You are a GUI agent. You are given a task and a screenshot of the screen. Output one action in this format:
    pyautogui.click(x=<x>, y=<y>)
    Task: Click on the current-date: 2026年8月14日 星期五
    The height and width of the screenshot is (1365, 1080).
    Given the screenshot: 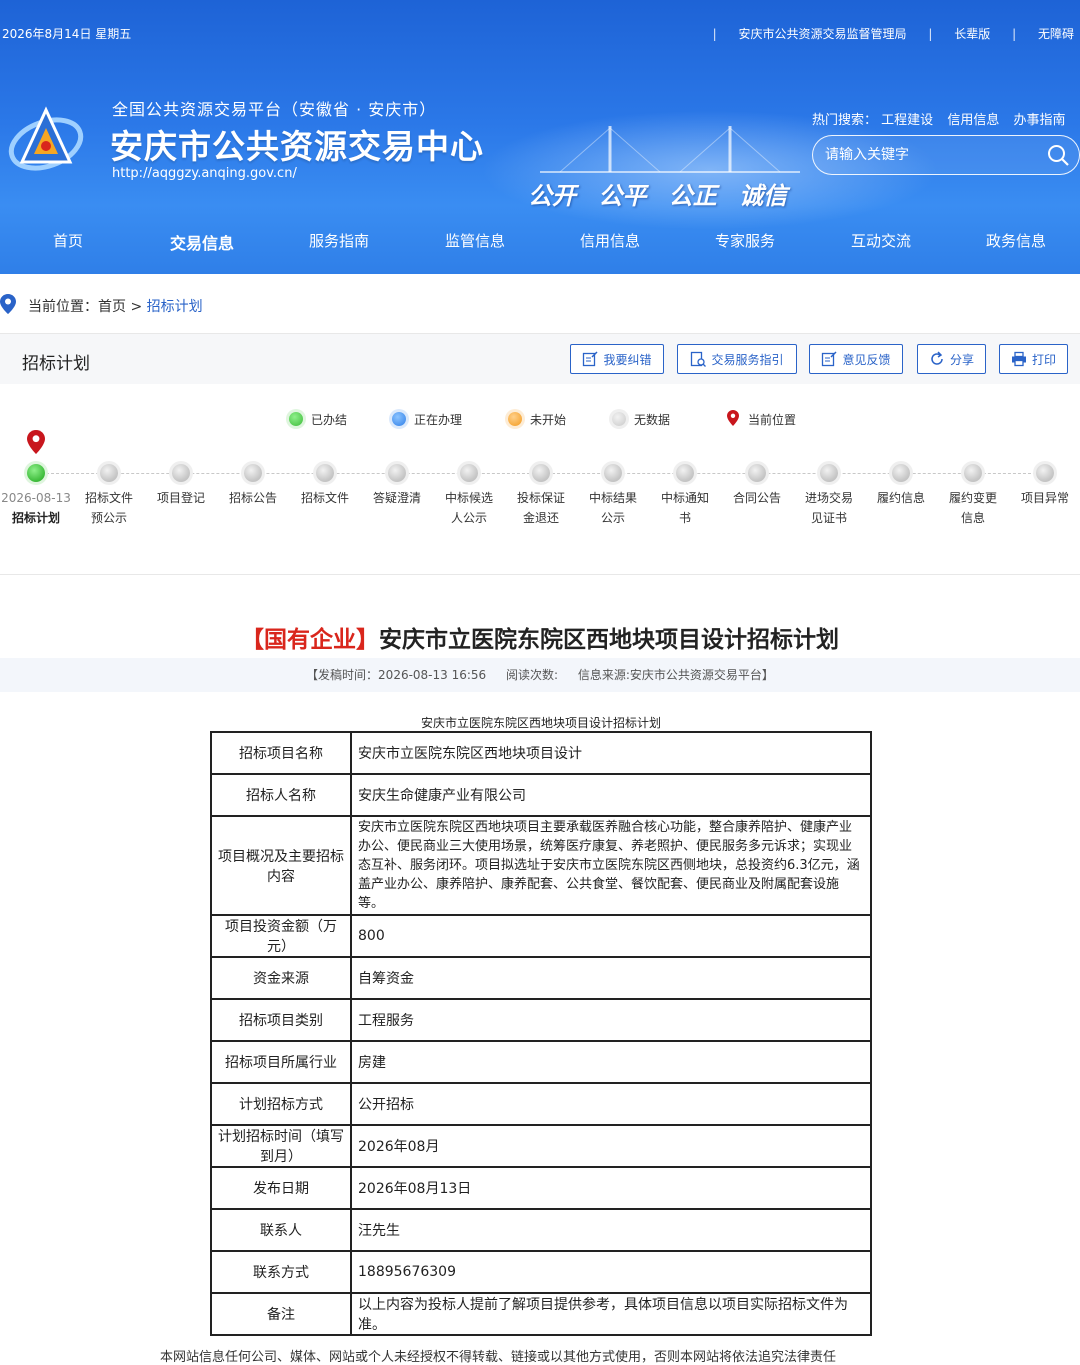 What is the action you would take?
    pyautogui.click(x=67, y=34)
    